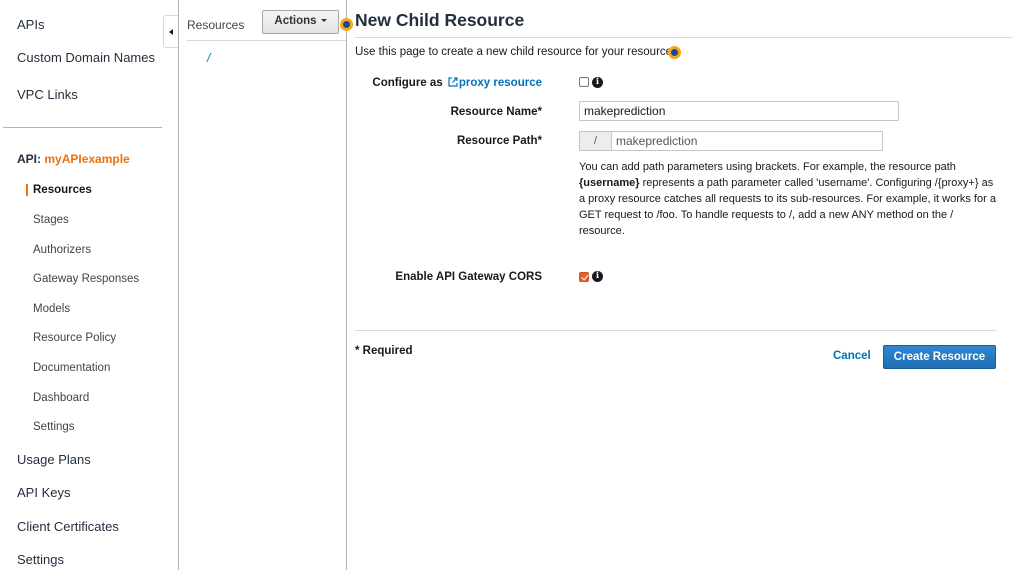 Image resolution: width=1017 pixels, height=570 pixels. I want to click on proxy-link-text: proxy resource, so click(500, 83).